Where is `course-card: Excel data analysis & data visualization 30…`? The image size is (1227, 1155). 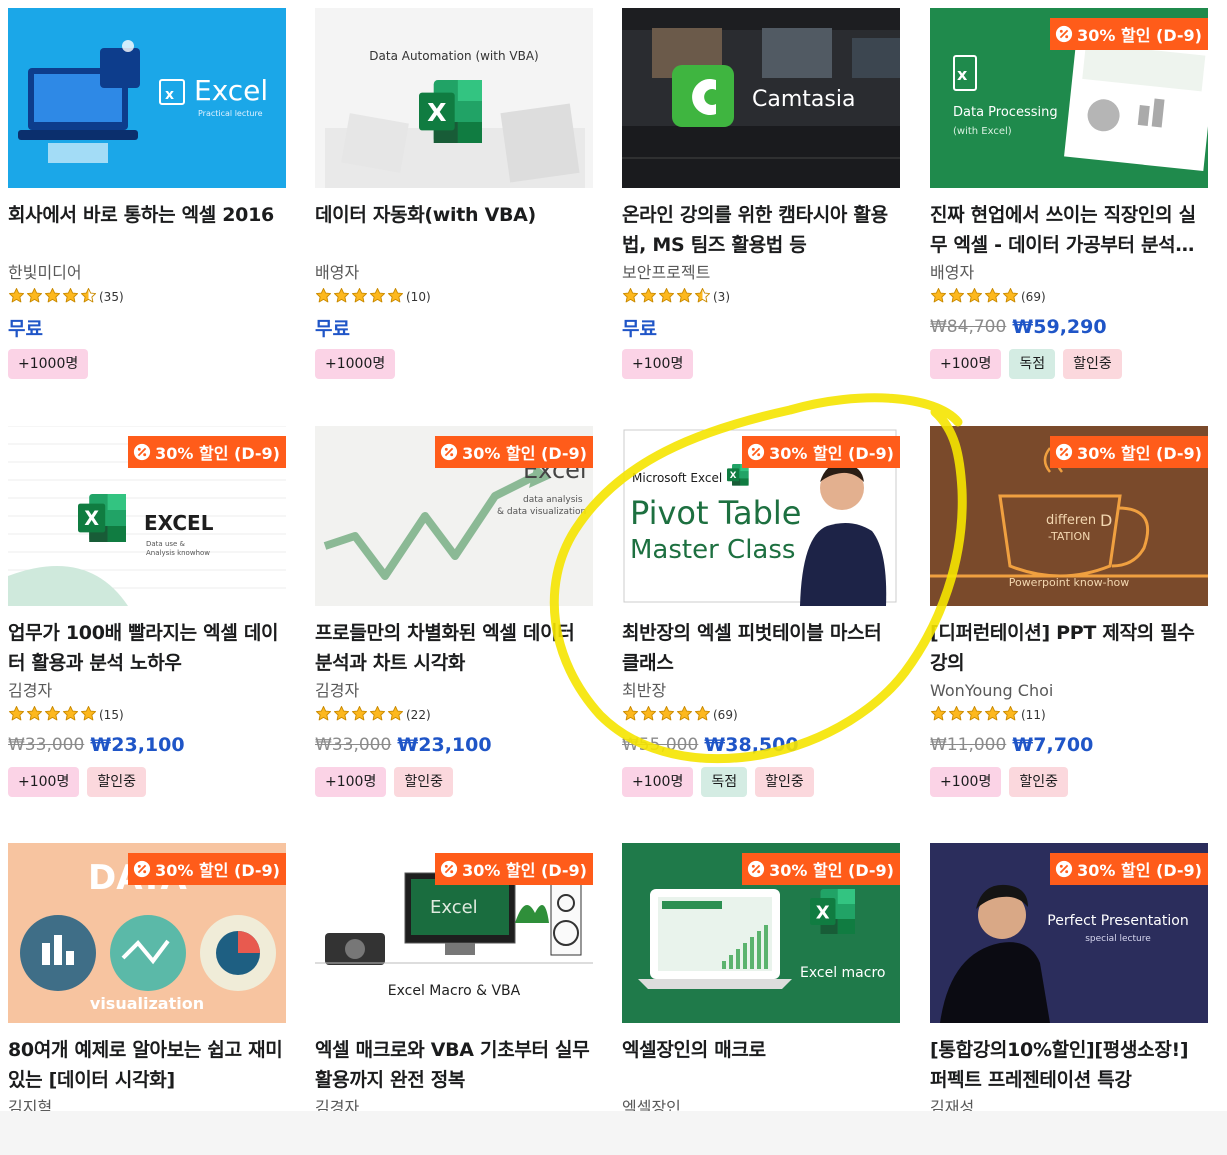 course-card: Excel data analysis & data visualization 30… is located at coordinates (454, 611).